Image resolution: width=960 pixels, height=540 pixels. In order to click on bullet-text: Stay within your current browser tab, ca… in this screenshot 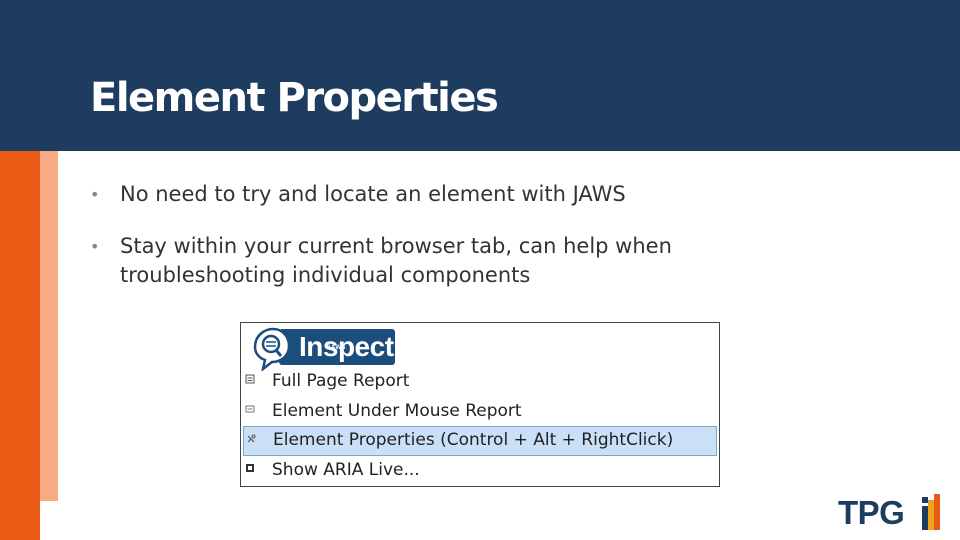, I will do `click(396, 260)`.